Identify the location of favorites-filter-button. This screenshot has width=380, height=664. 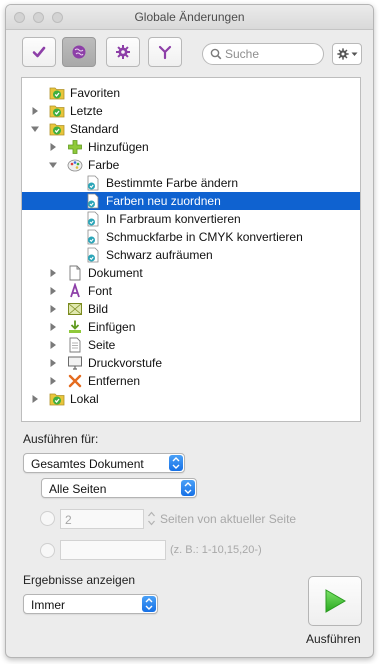
(39, 52).